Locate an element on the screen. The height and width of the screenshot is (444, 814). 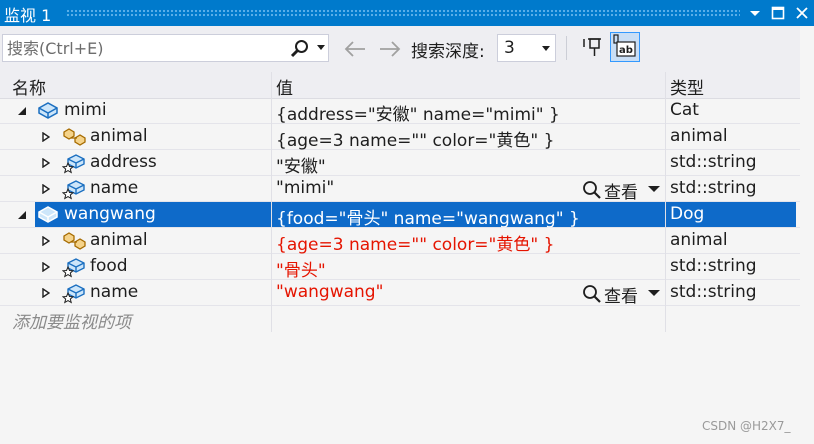
search-box is located at coordinates (165, 48).